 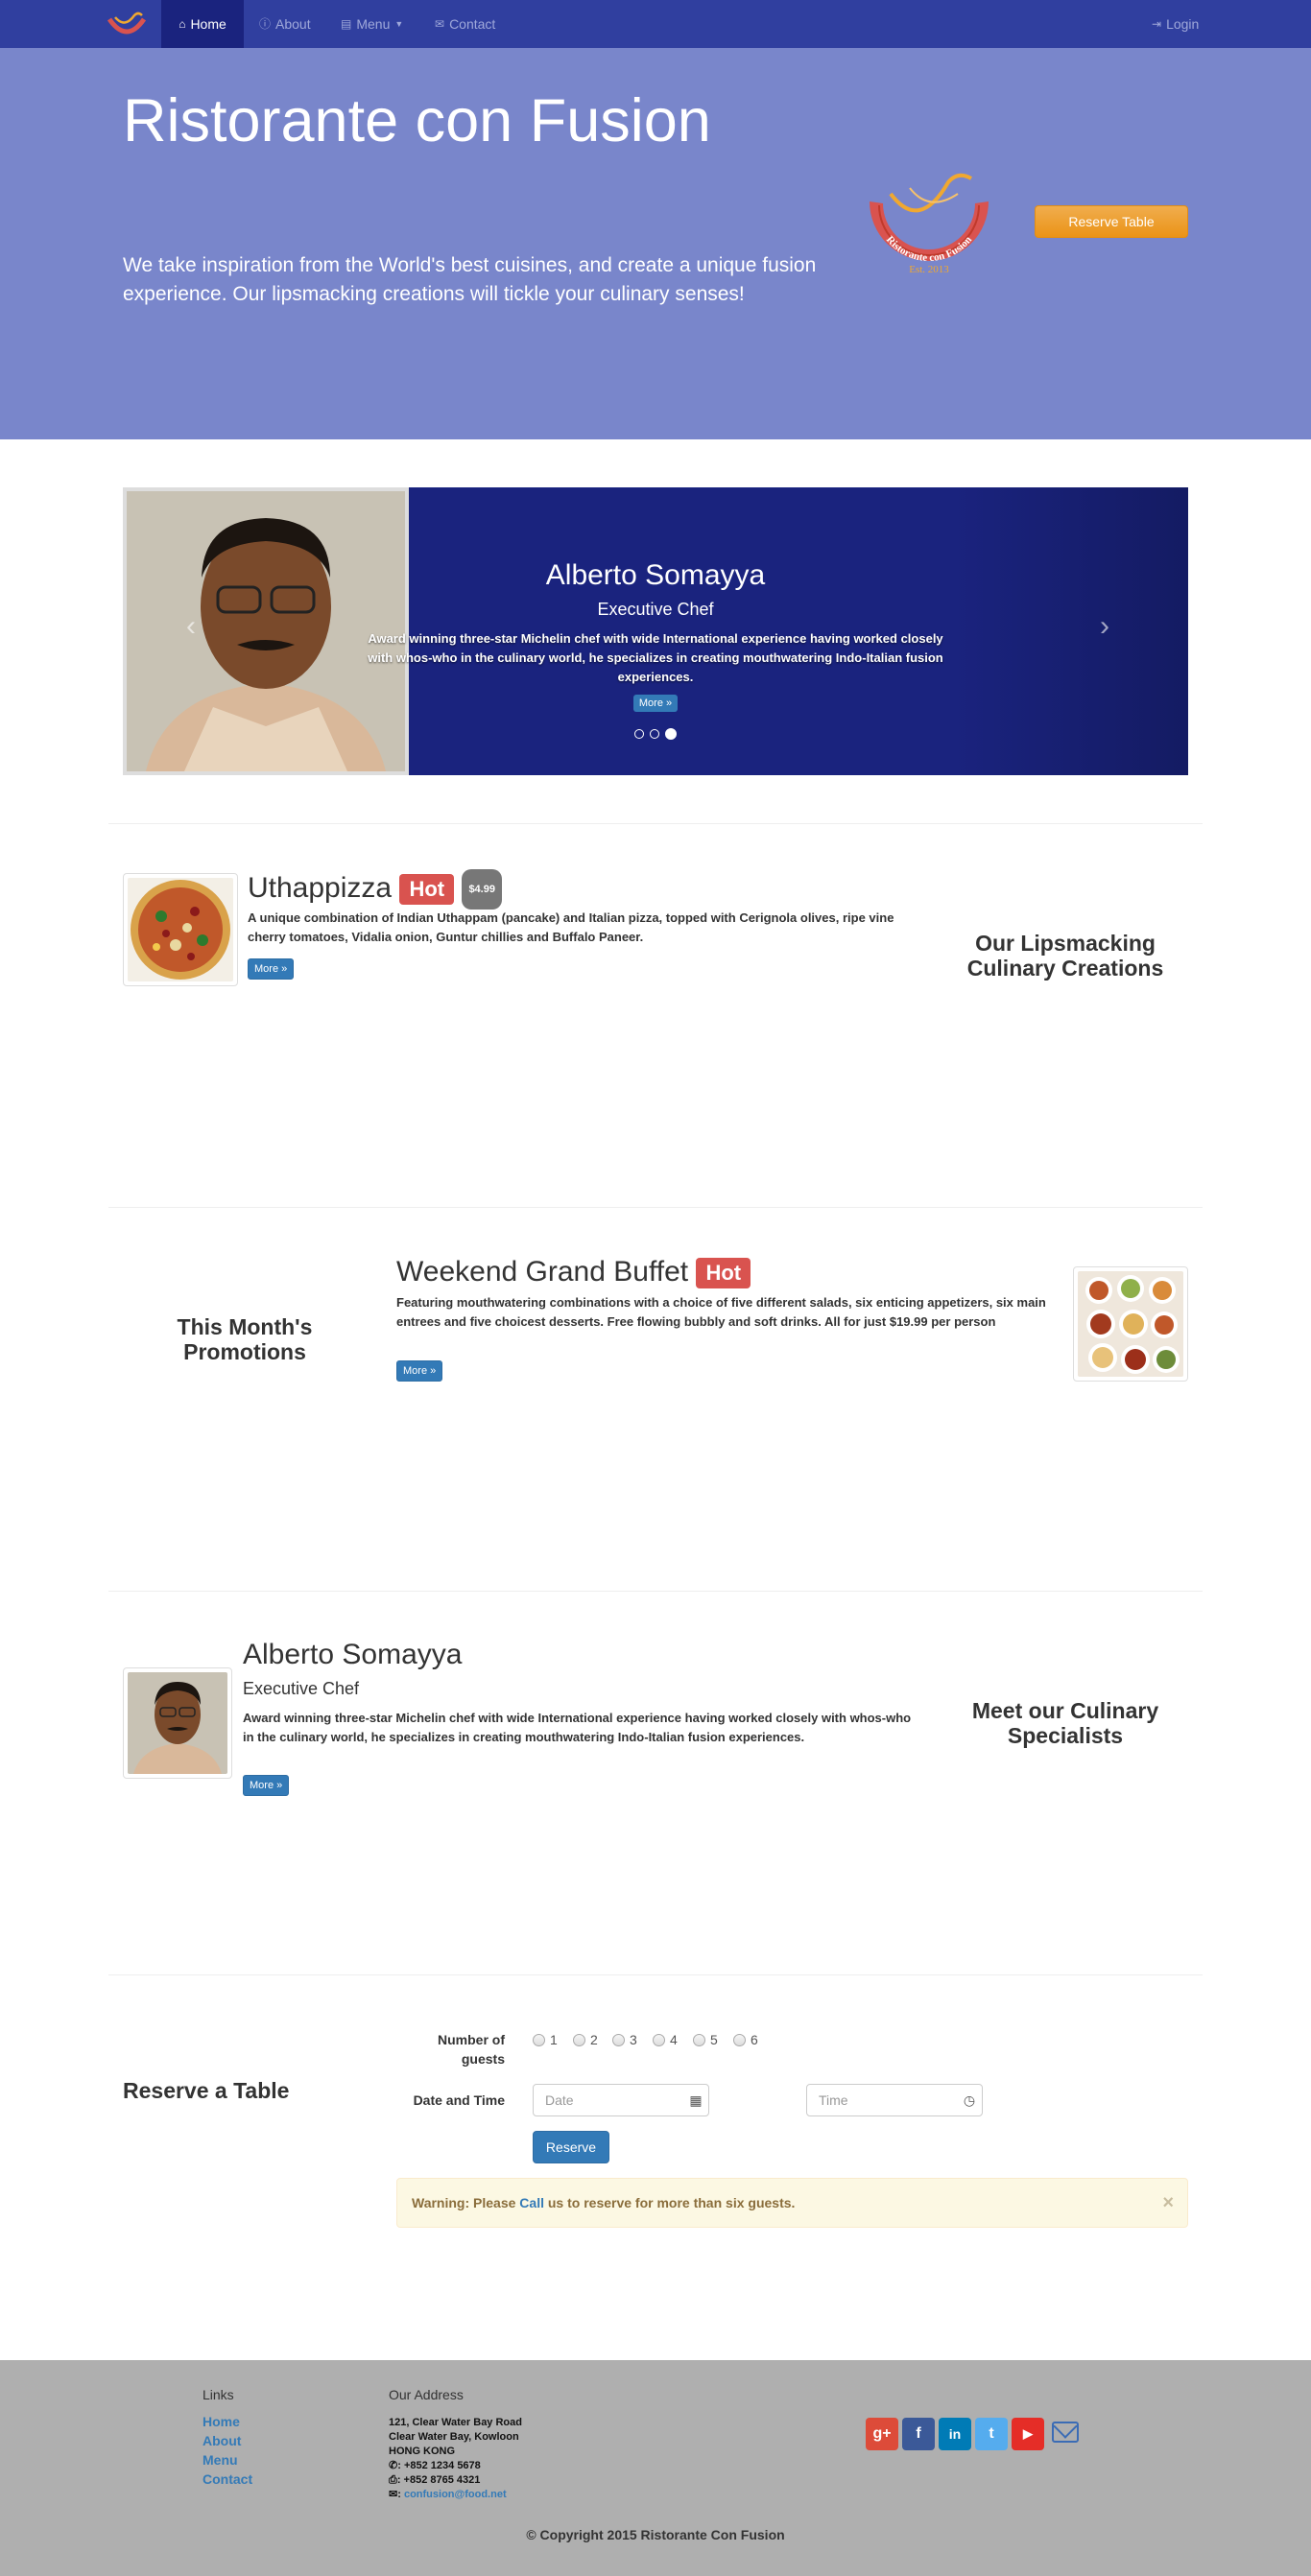 I want to click on nav-menu-label: Menu, so click(x=373, y=24).